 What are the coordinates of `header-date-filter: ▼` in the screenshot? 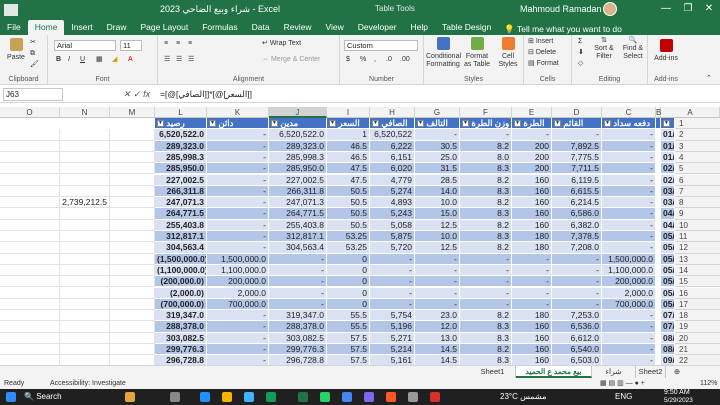 It's located at (668, 124).